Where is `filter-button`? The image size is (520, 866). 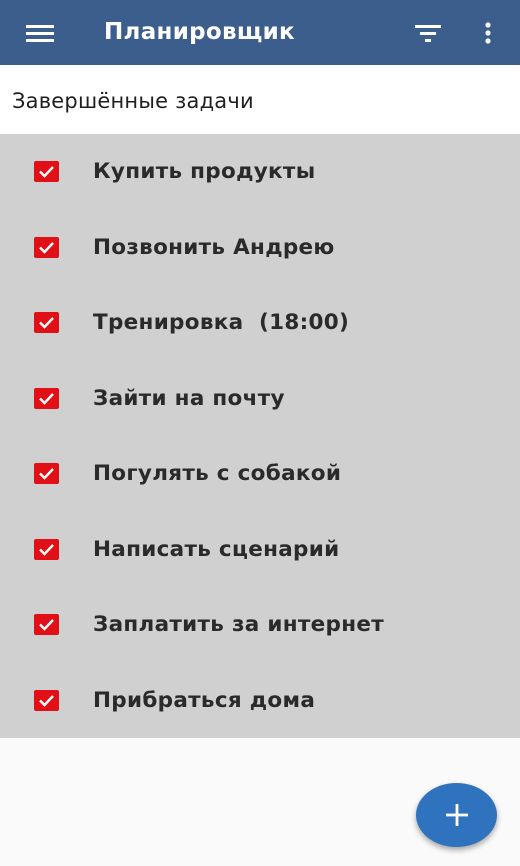
filter-button is located at coordinates (428, 33).